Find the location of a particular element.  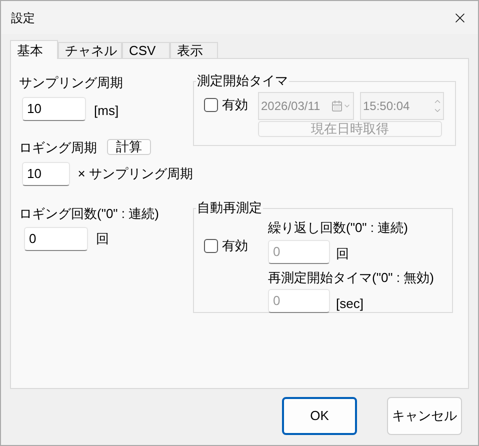

tab: 表示 is located at coordinates (194, 50).